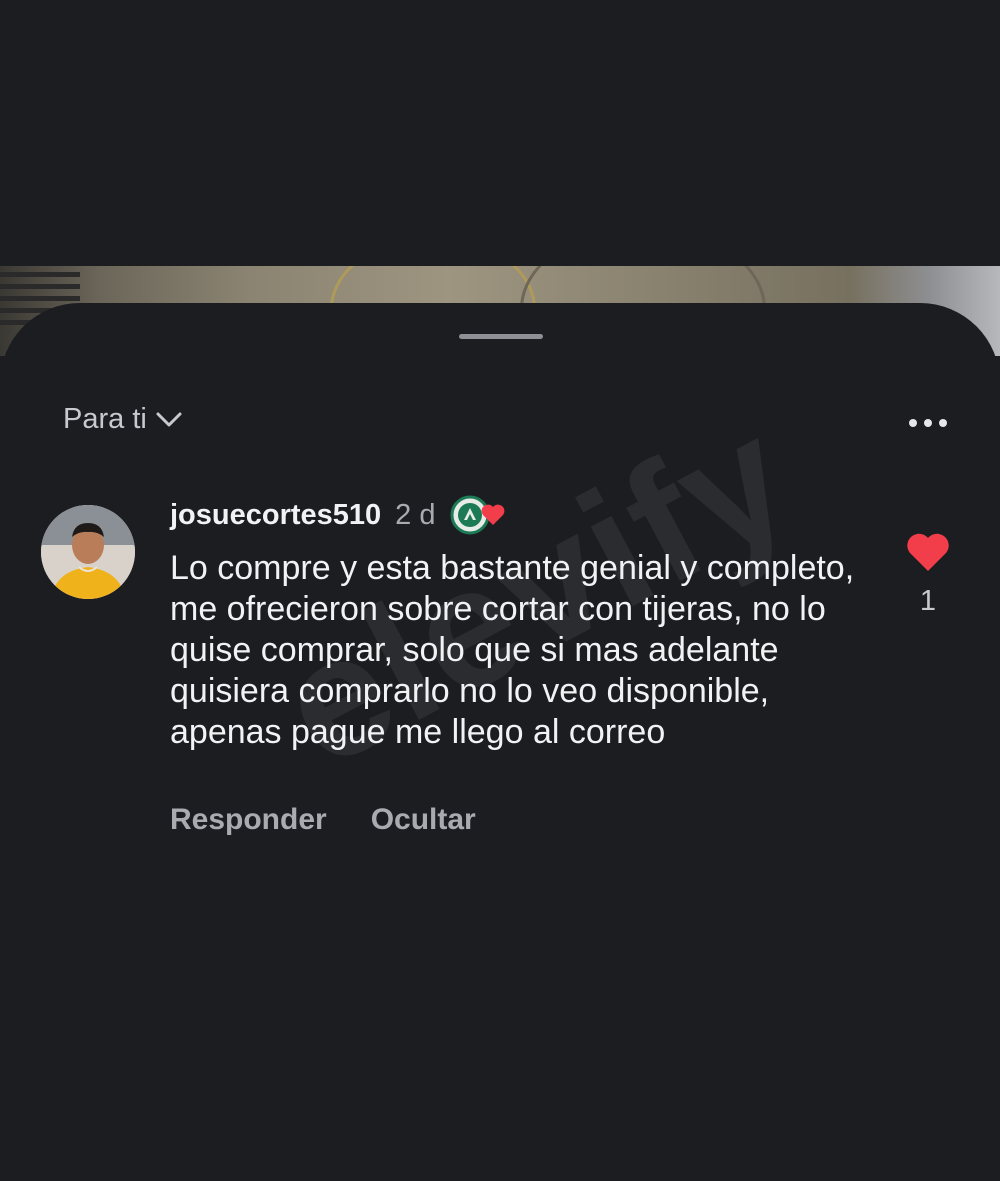 This screenshot has height=1181, width=1000. What do you see at coordinates (928, 601) in the screenshot?
I see `like-count: 1` at bounding box center [928, 601].